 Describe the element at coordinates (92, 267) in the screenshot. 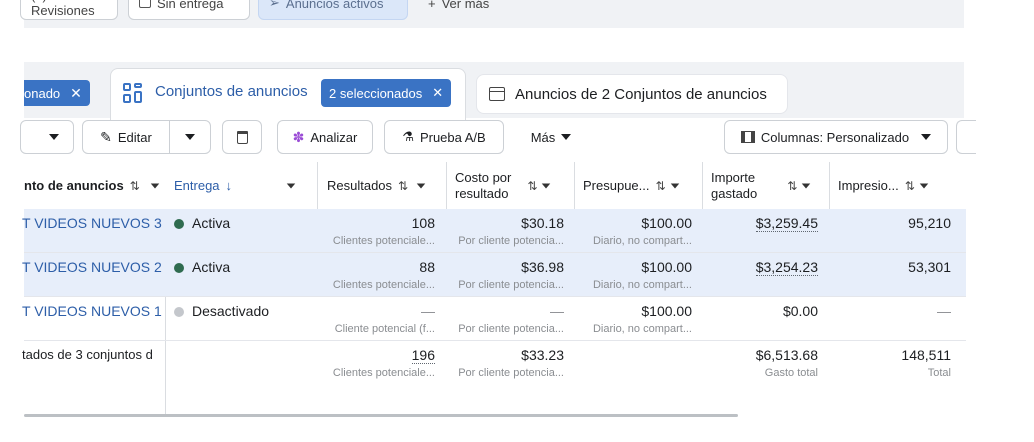

I see `ad-set-name-link: T VIDEOS NUEVOS 2` at that location.